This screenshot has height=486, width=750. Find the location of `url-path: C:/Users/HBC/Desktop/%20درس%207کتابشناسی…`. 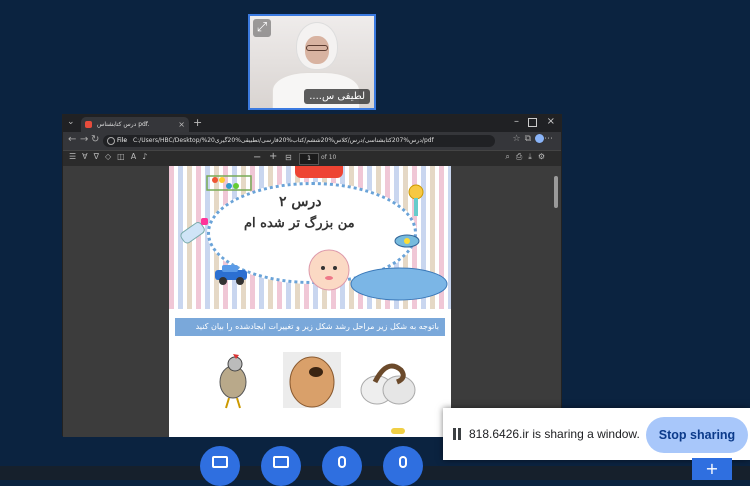

url-path: C:/Users/HBC/Desktop/%20درس%207کتابشناسی… is located at coordinates (283, 140).